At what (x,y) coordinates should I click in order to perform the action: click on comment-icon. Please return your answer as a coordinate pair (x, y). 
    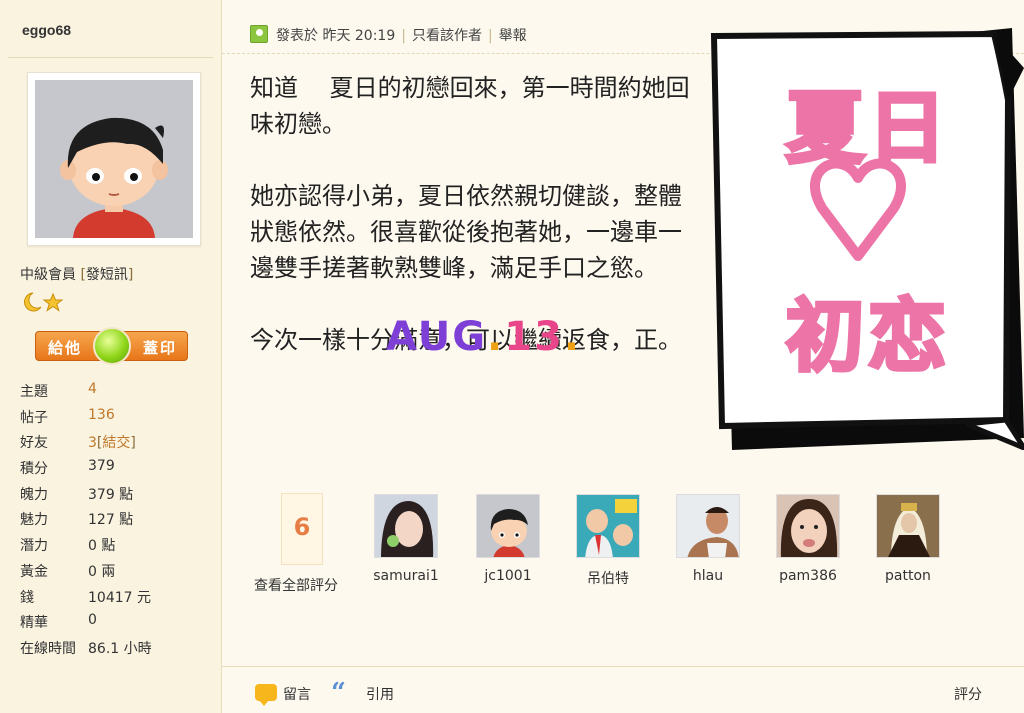
    Looking at the image, I should click on (266, 695).